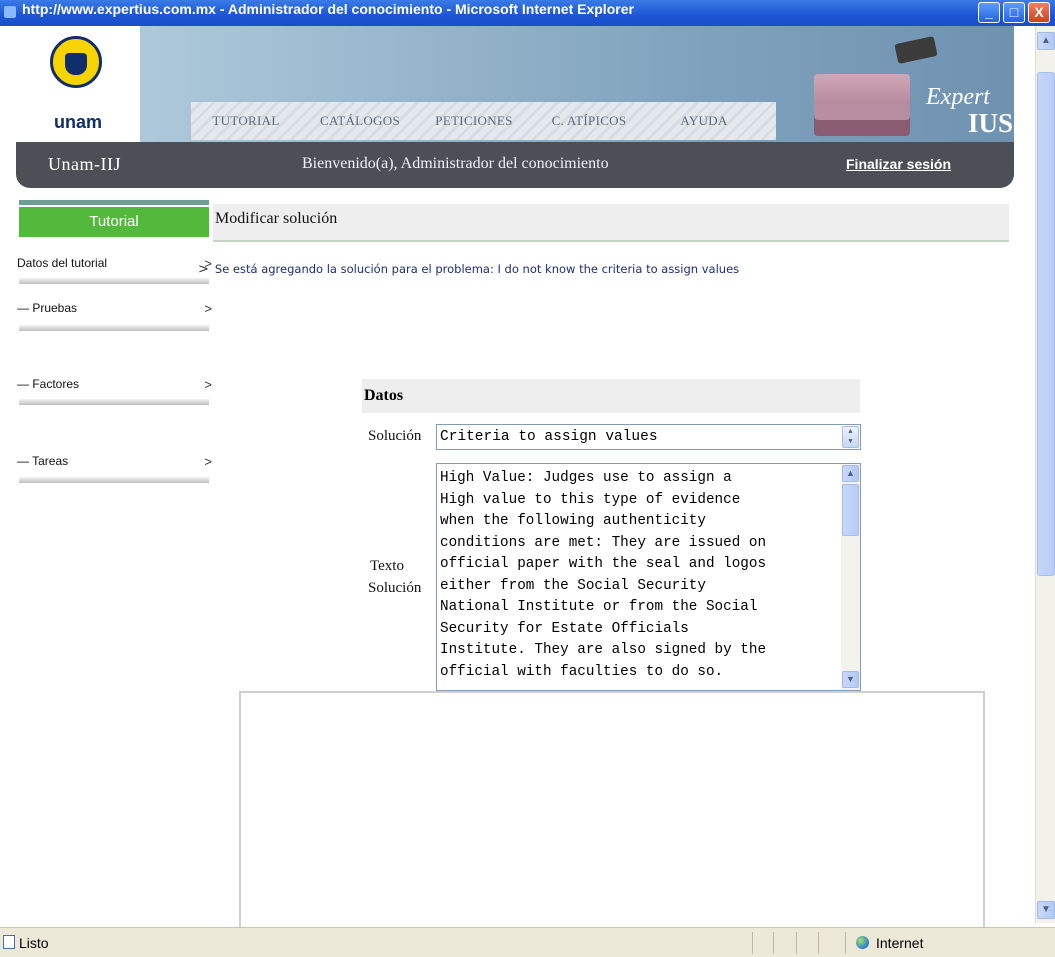 The width and height of the screenshot is (1055, 957). Describe the element at coordinates (9, 942) in the screenshot. I see `page-icon` at that location.